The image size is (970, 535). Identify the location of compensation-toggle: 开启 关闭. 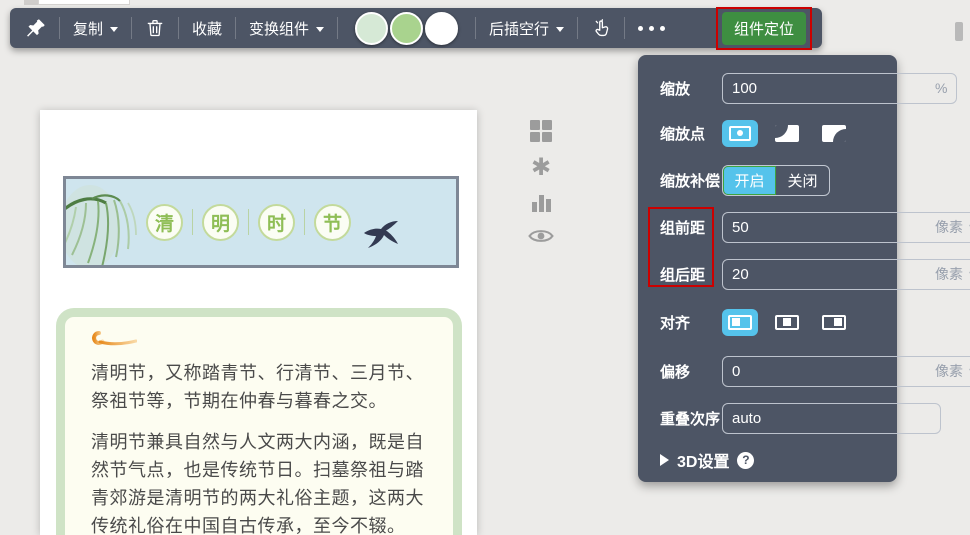
(776, 180).